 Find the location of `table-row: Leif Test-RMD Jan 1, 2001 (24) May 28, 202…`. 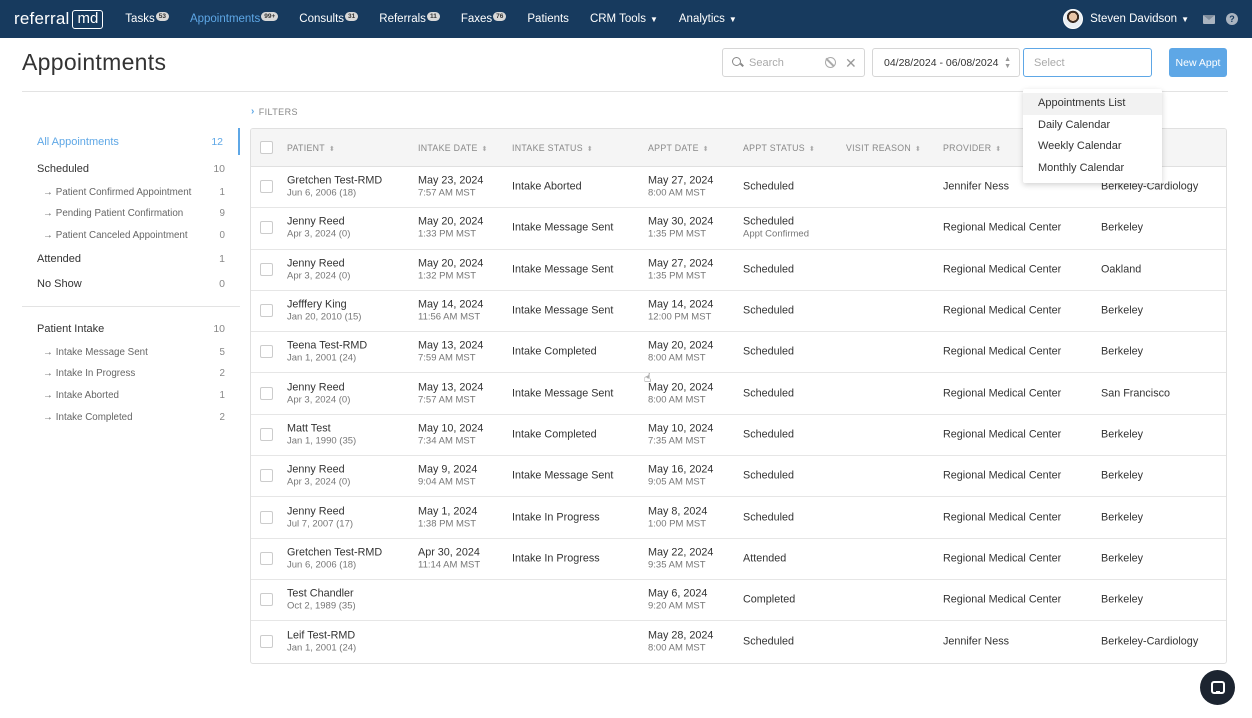

table-row: Leif Test-RMD Jan 1, 2001 (24) May 28, 202… is located at coordinates (738, 641).